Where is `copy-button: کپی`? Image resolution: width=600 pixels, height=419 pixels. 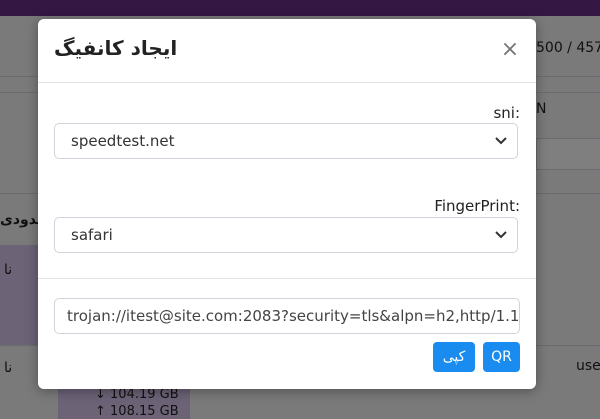 copy-button: کپی is located at coordinates (454, 357).